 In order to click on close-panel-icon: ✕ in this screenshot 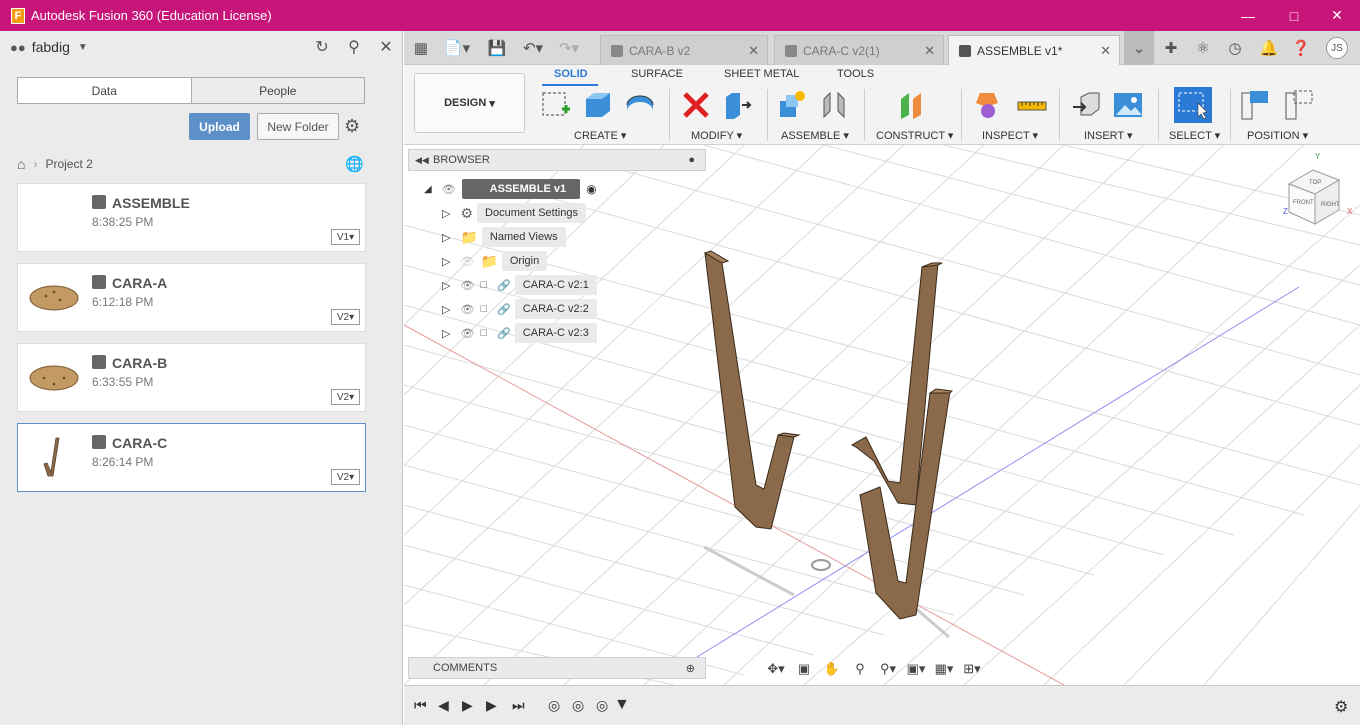, I will do `click(386, 47)`.